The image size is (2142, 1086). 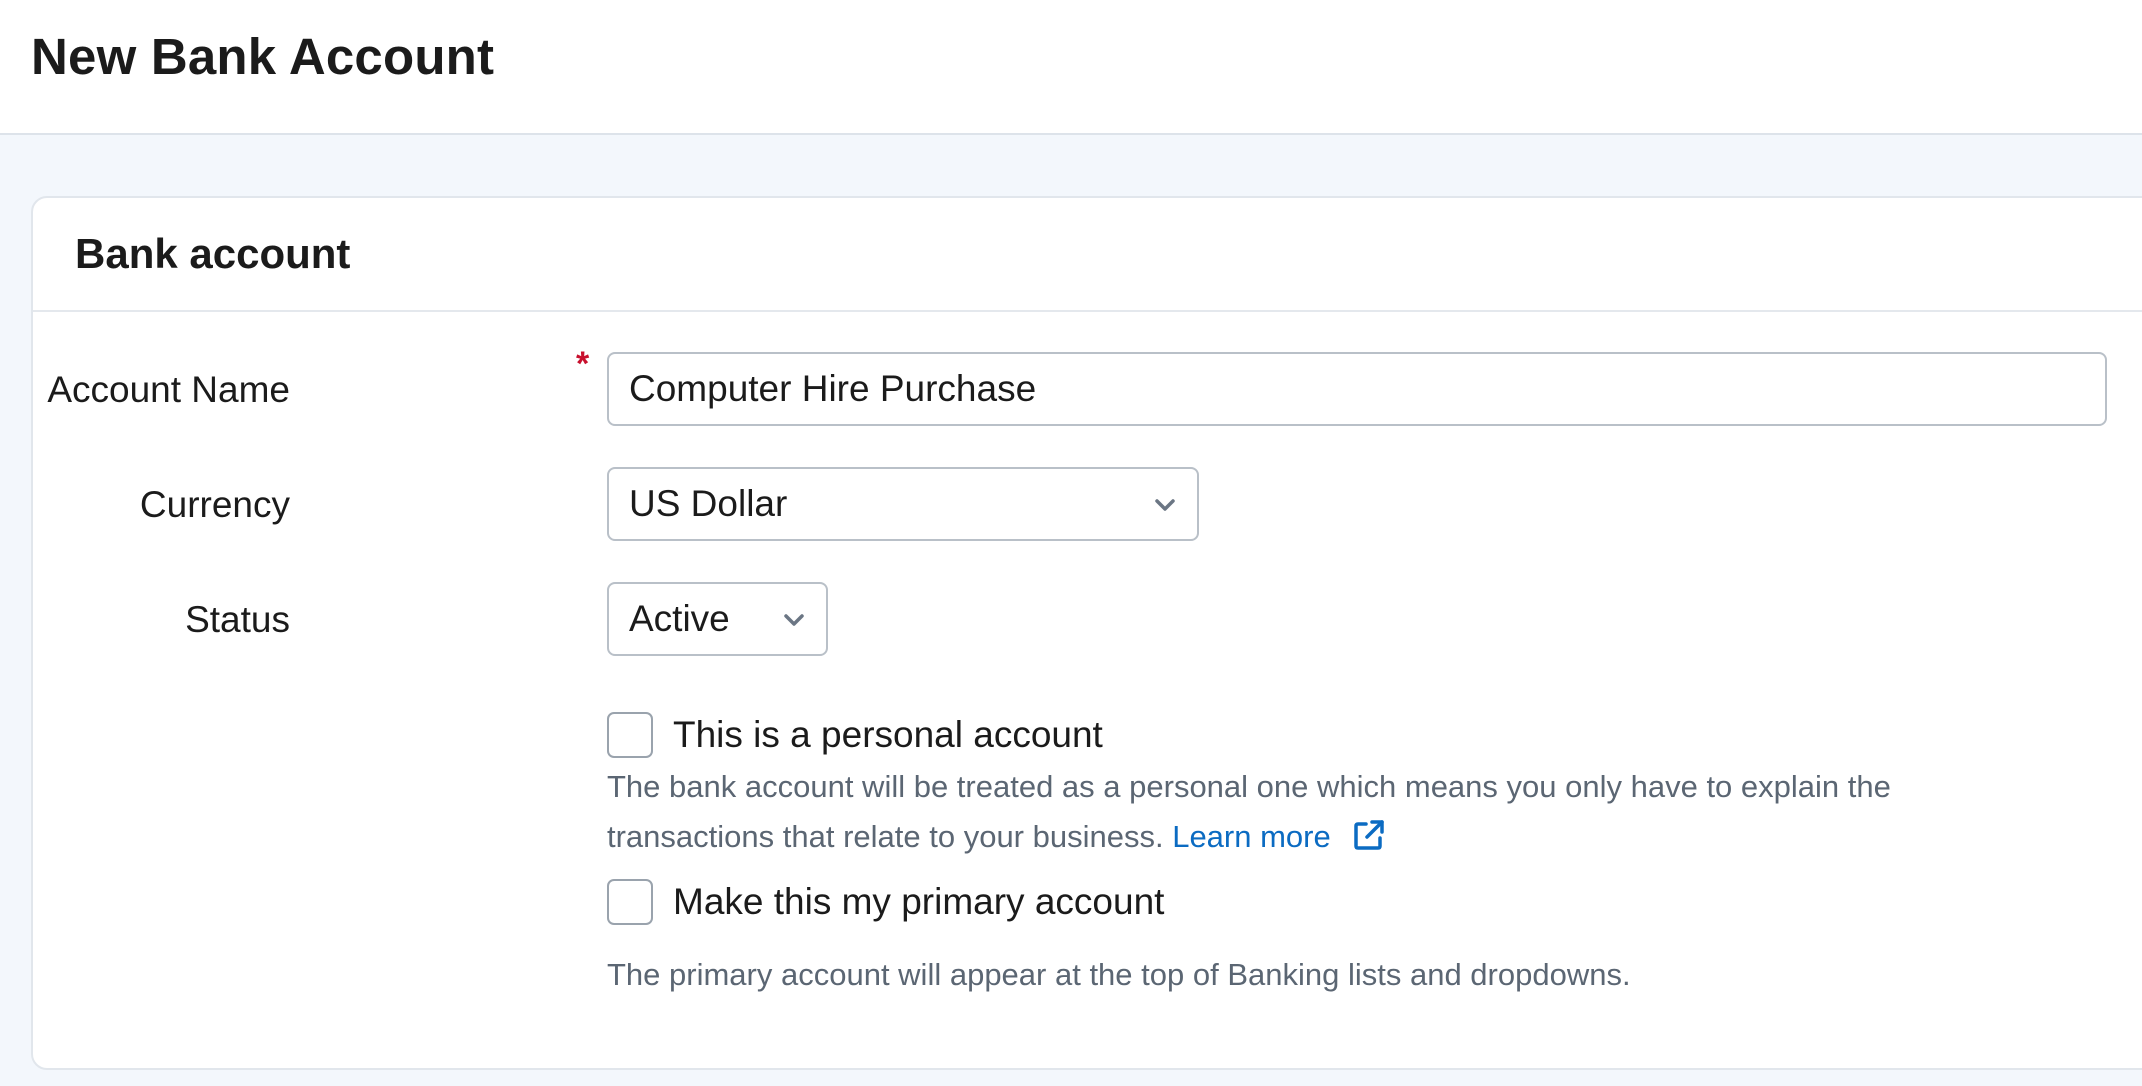 I want to click on primary-account-checkbox, so click(x=630, y=902).